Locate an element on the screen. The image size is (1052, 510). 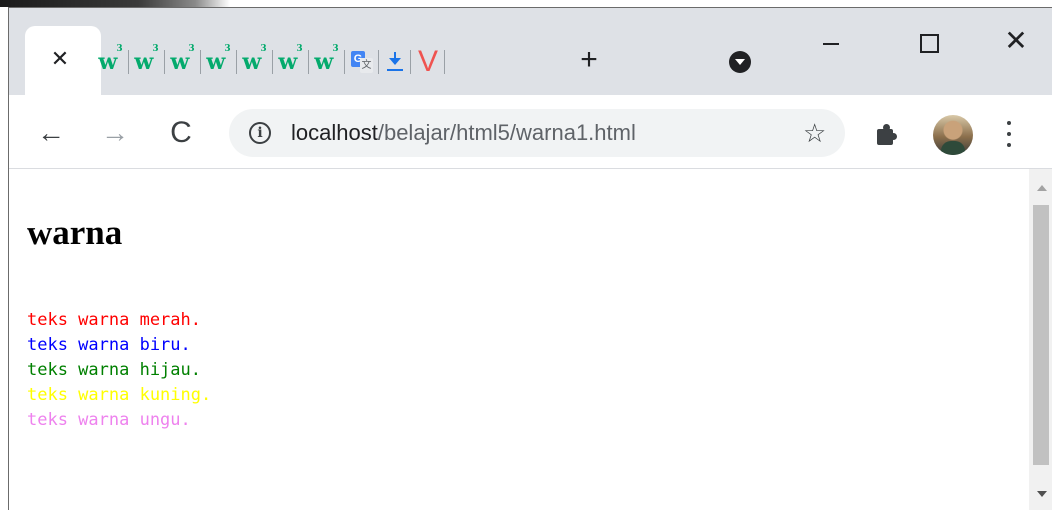
scroll-up-arrow-icon is located at coordinates (1042, 188).